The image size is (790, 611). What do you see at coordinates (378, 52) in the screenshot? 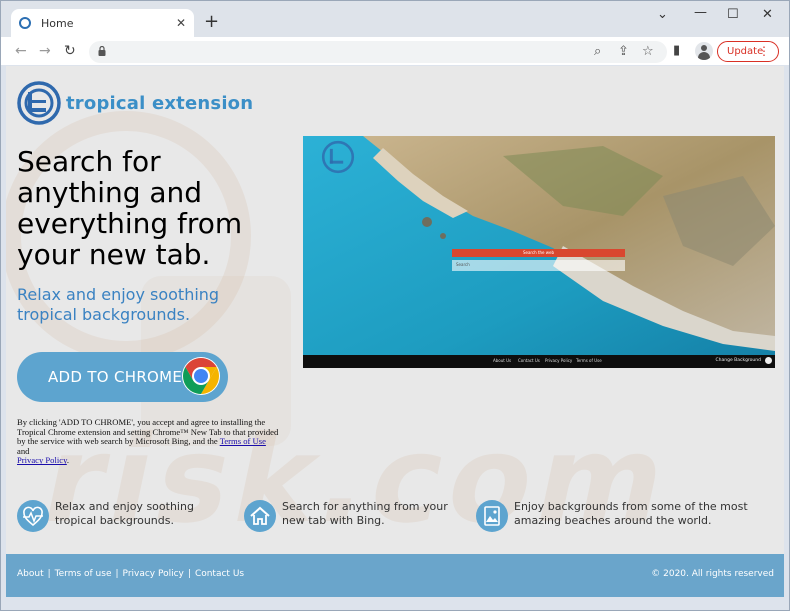
I see `address-bar: ⌕ ⇪ ☆` at bounding box center [378, 52].